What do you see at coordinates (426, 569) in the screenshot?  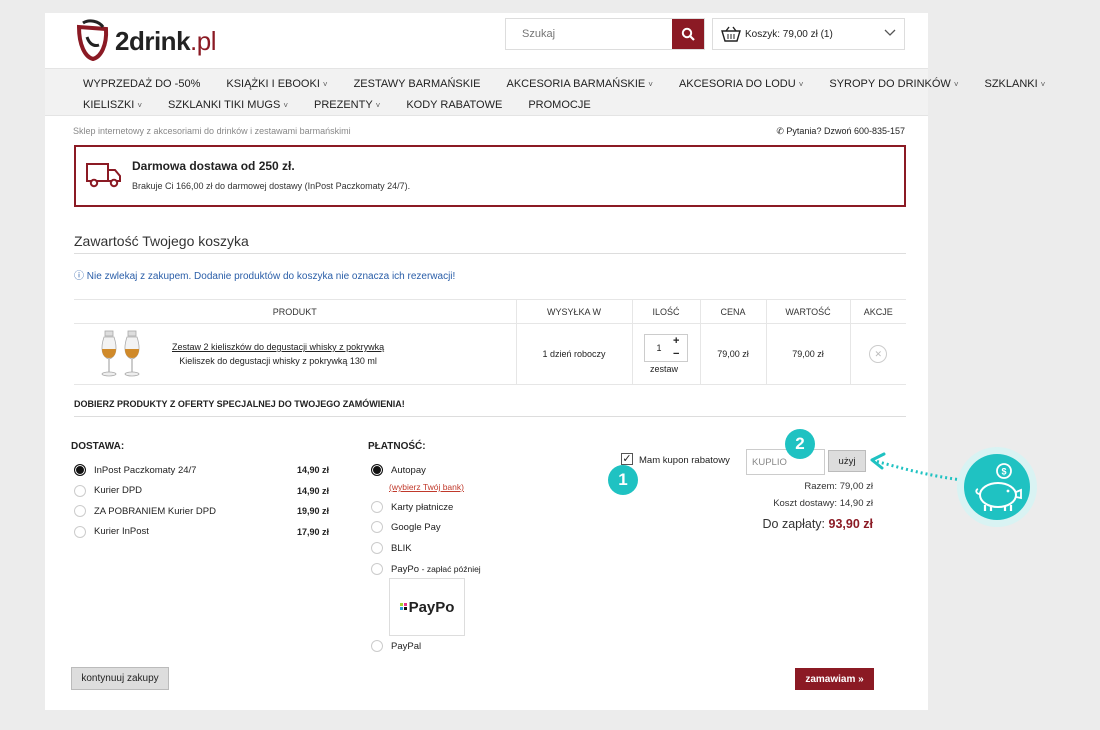 I see `payment-option-paypo: PayPo - zapłać później` at bounding box center [426, 569].